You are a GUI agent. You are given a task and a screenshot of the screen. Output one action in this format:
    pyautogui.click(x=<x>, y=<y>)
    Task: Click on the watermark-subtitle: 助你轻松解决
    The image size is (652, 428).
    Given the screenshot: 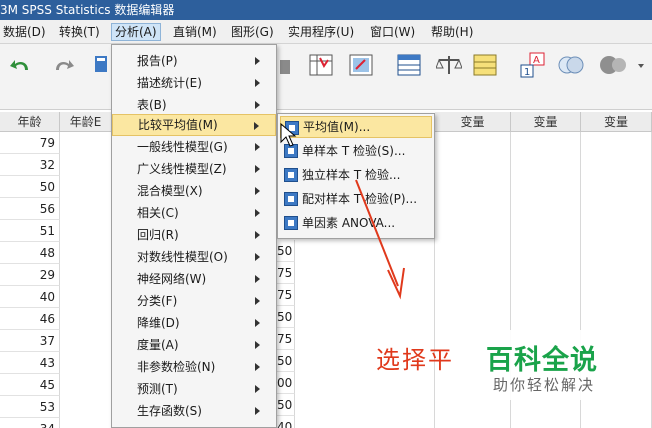 What is the action you would take?
    pyautogui.click(x=544, y=385)
    